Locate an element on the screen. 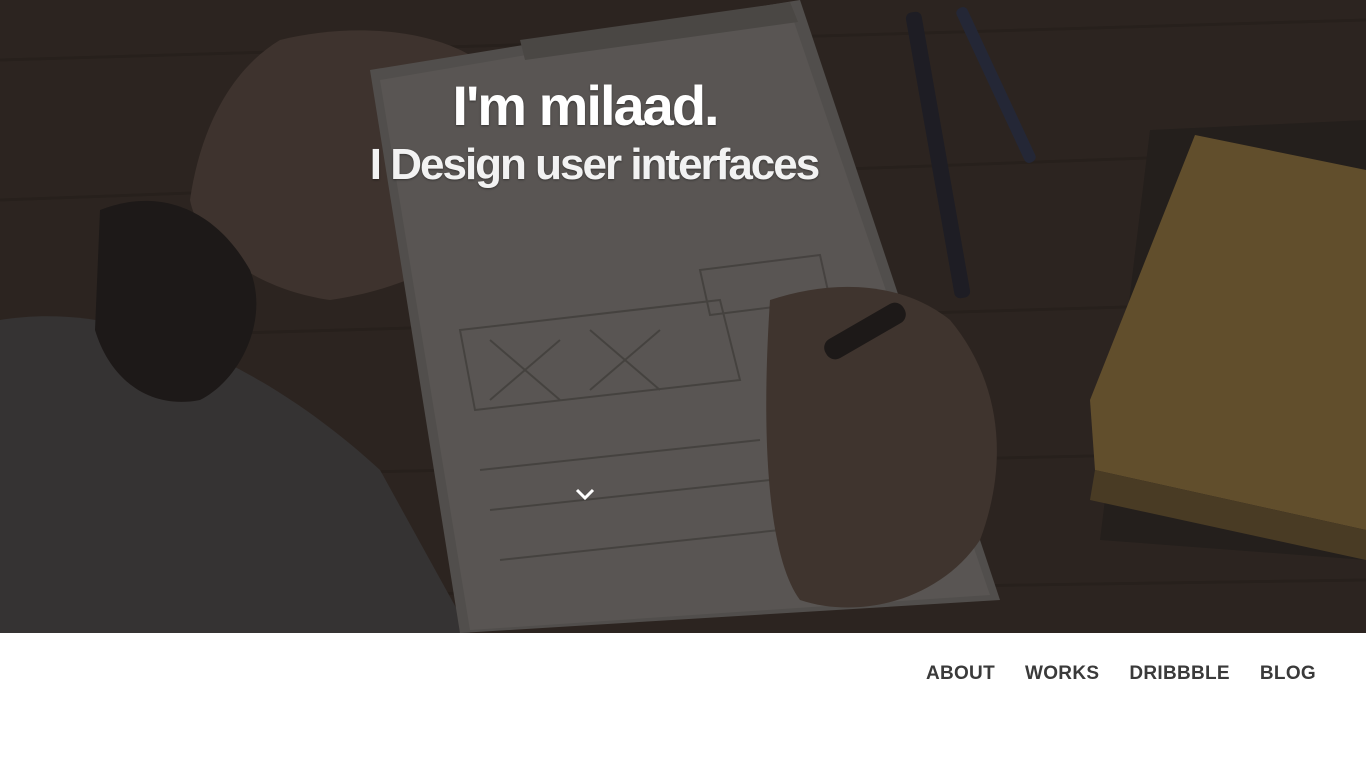 The height and width of the screenshot is (768, 1366). nav-link-dribbble: DRIBBBLE is located at coordinates (1179, 673).